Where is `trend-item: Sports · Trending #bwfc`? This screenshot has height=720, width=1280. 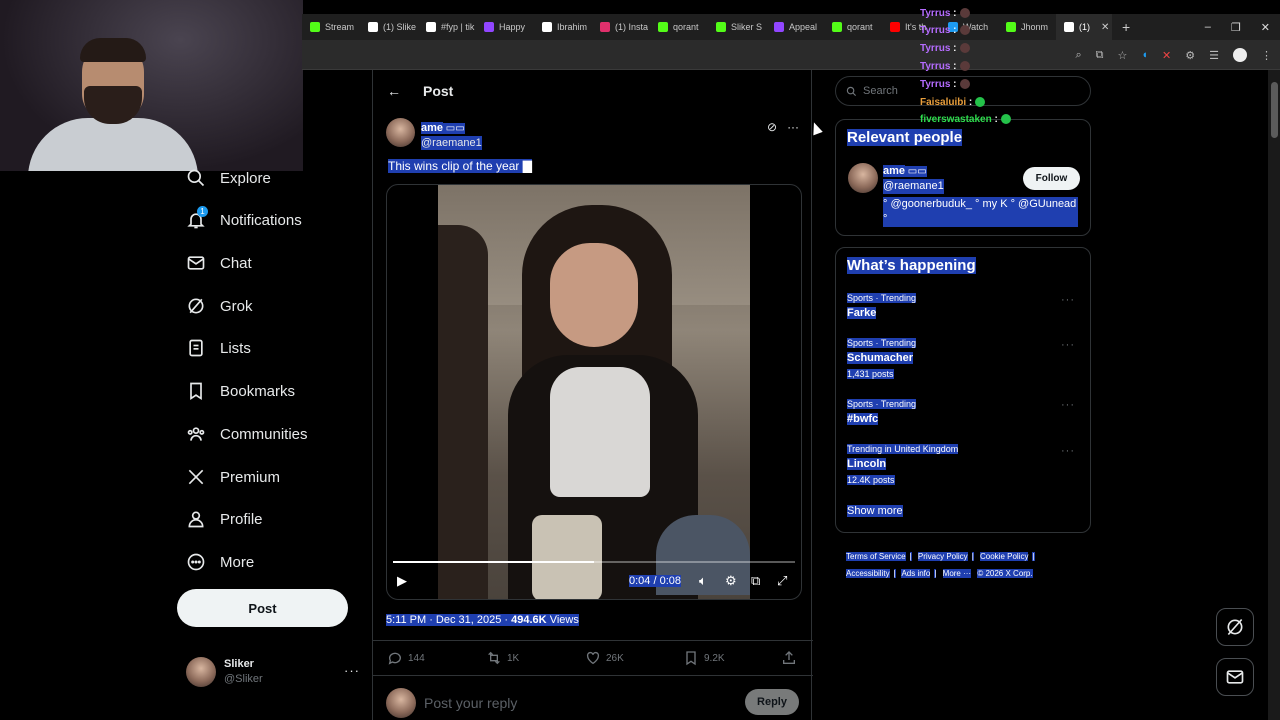
trend-item: Sports · Trending #bwfc is located at coordinates (967, 412).